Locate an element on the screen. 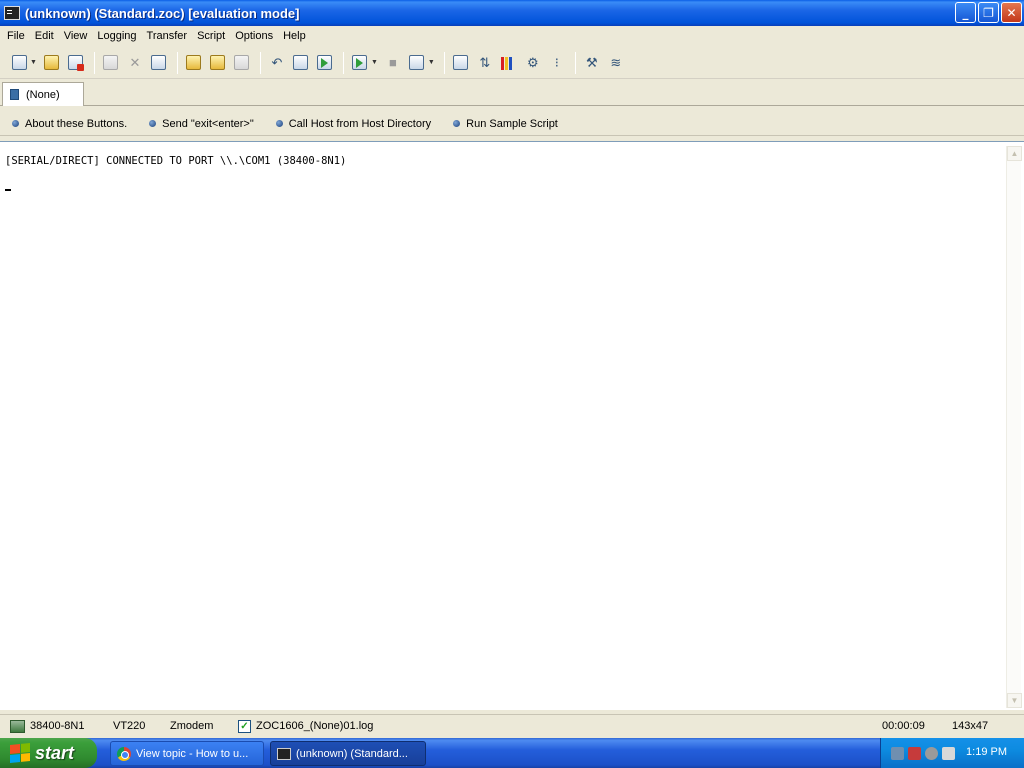 The image size is (1024, 768). about-buttons-button: About these Buttons. is located at coordinates (69, 124).